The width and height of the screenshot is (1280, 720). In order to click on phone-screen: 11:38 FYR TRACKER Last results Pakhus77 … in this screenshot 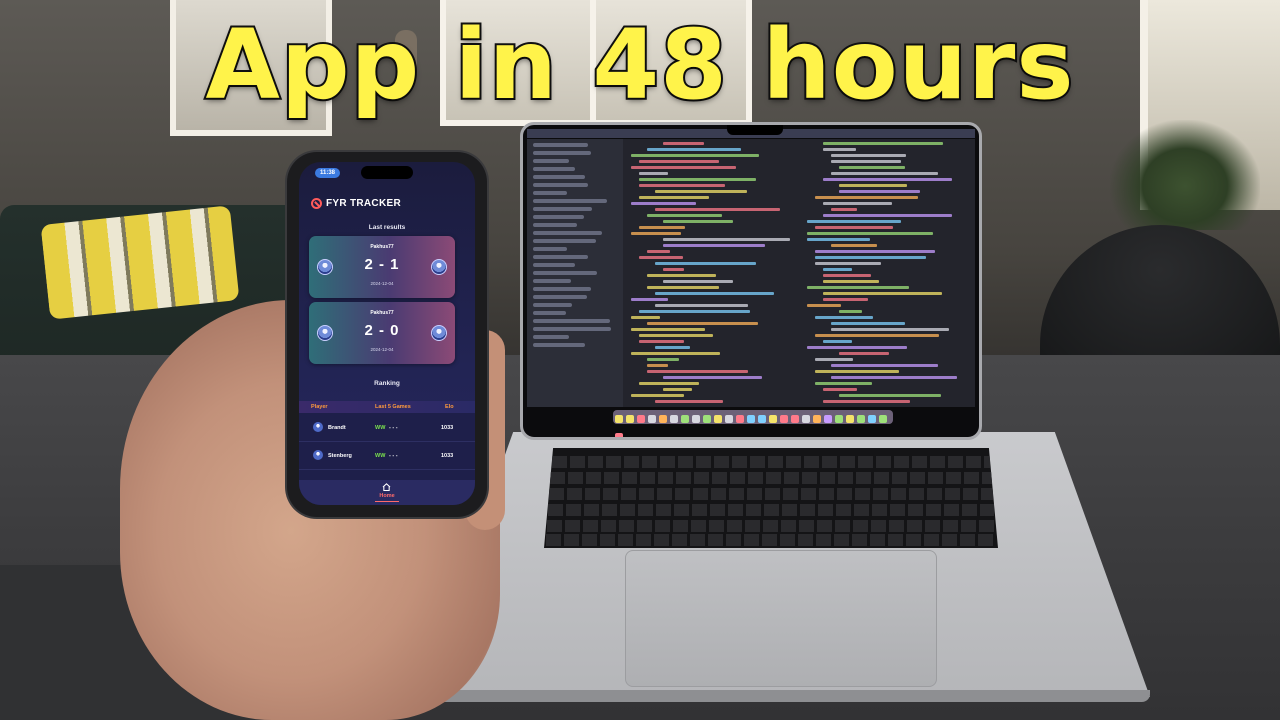, I will do `click(387, 333)`.